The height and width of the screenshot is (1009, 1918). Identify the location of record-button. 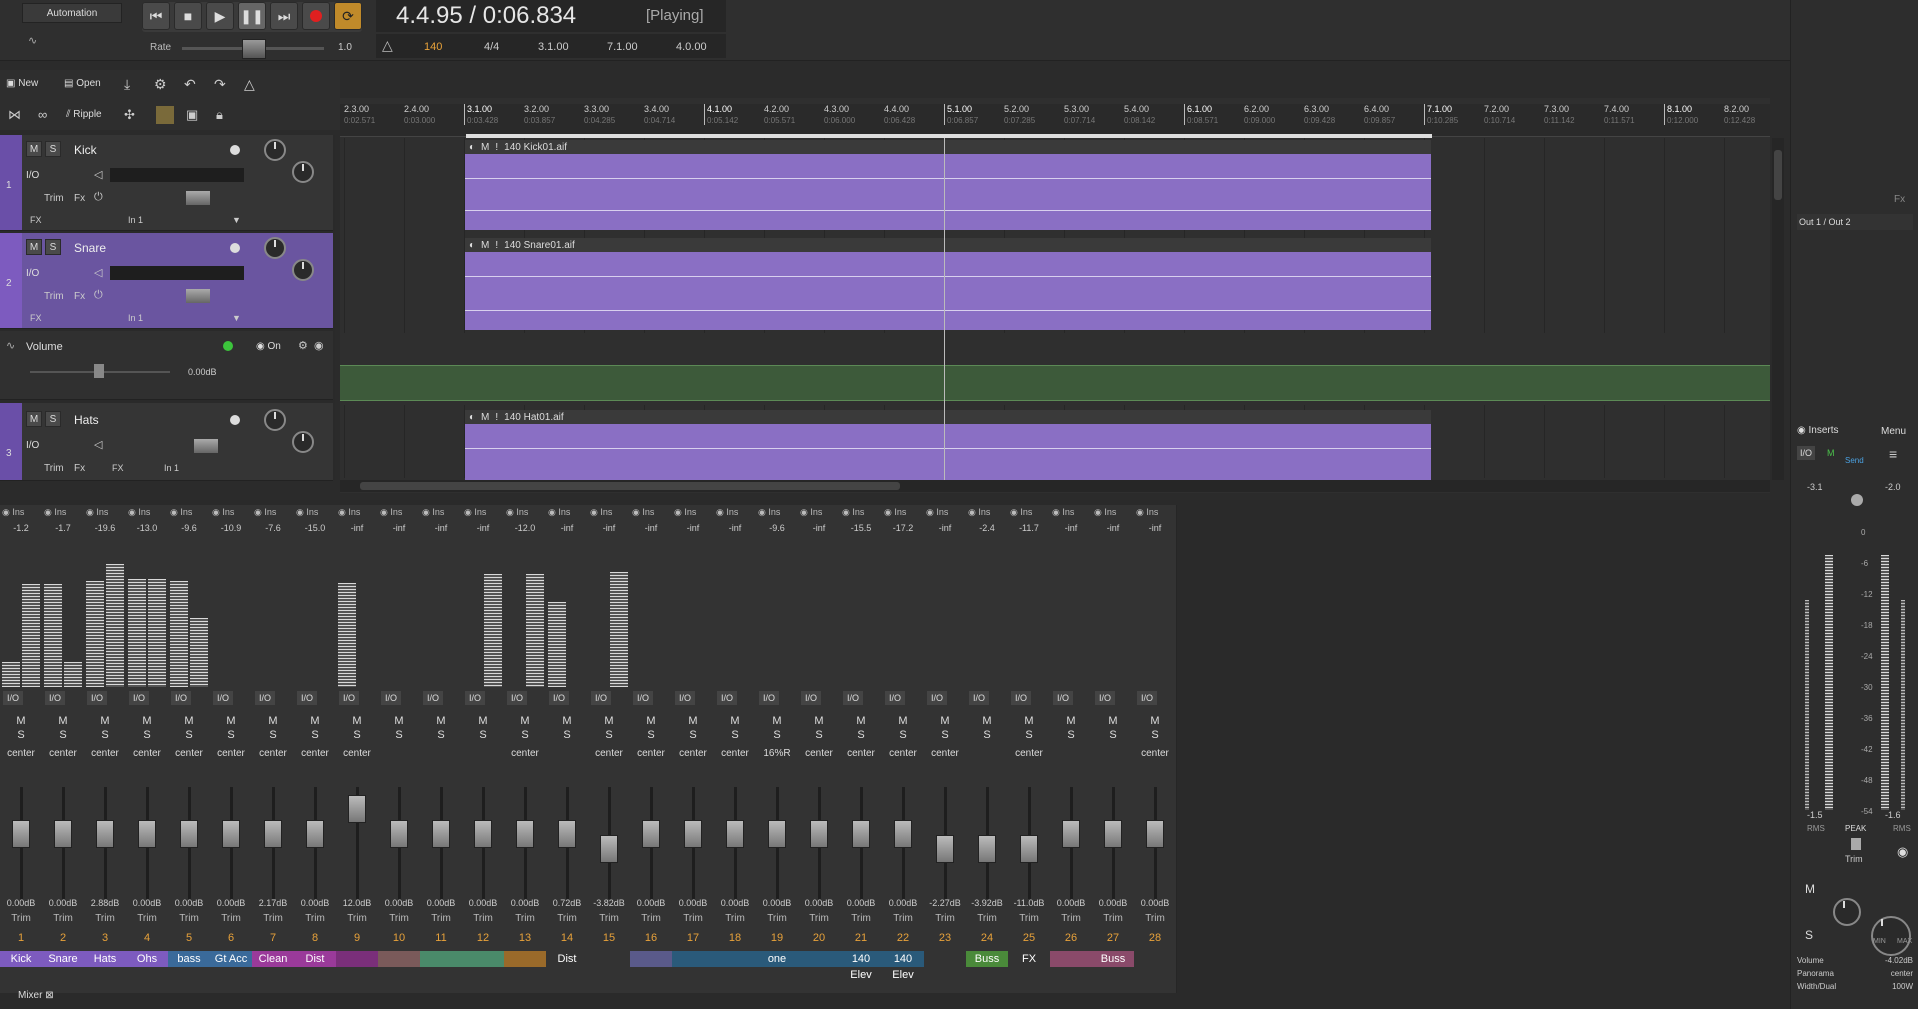
(316, 16).